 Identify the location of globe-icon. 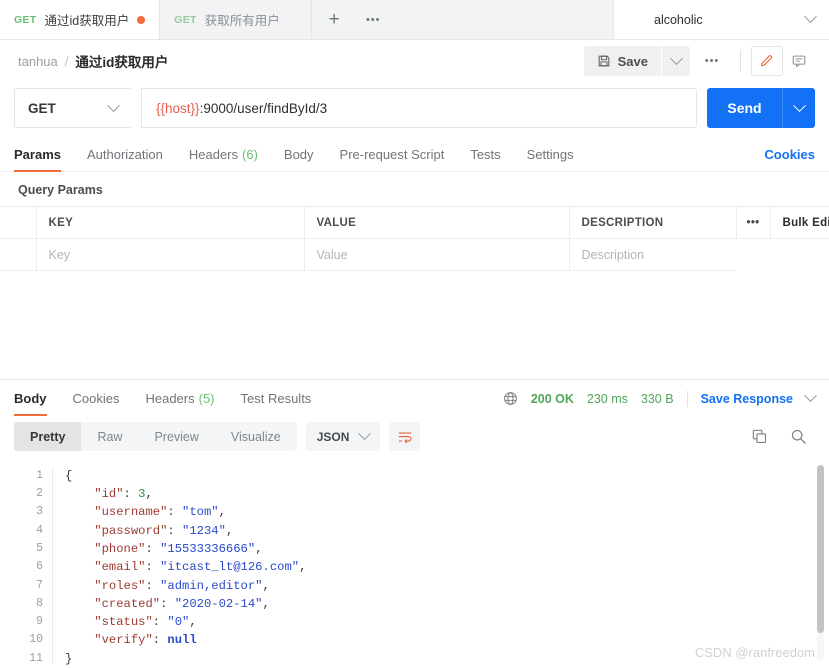
(510, 399).